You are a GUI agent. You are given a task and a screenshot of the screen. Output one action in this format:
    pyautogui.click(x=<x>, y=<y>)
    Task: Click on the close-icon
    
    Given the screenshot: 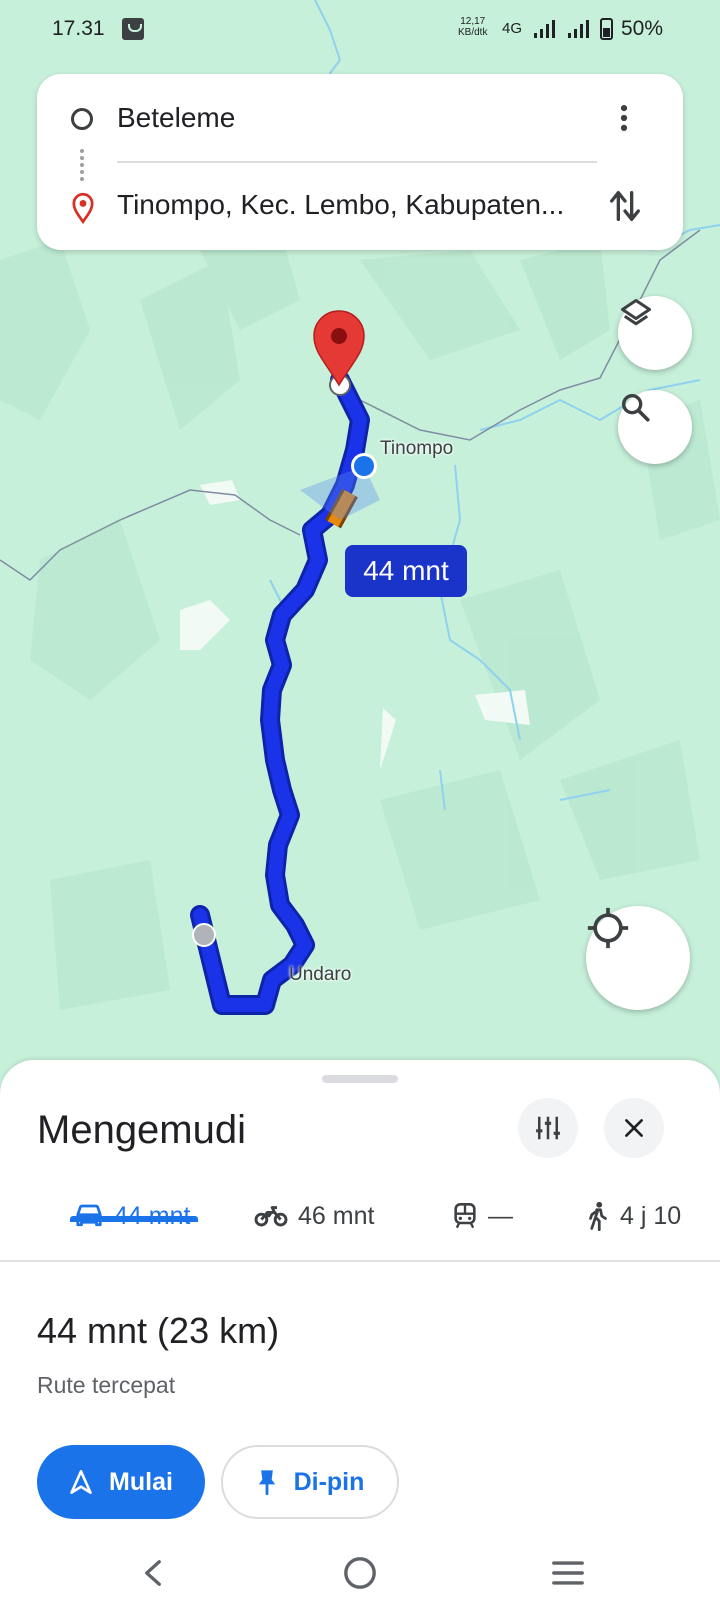 What is the action you would take?
    pyautogui.click(x=634, y=1128)
    